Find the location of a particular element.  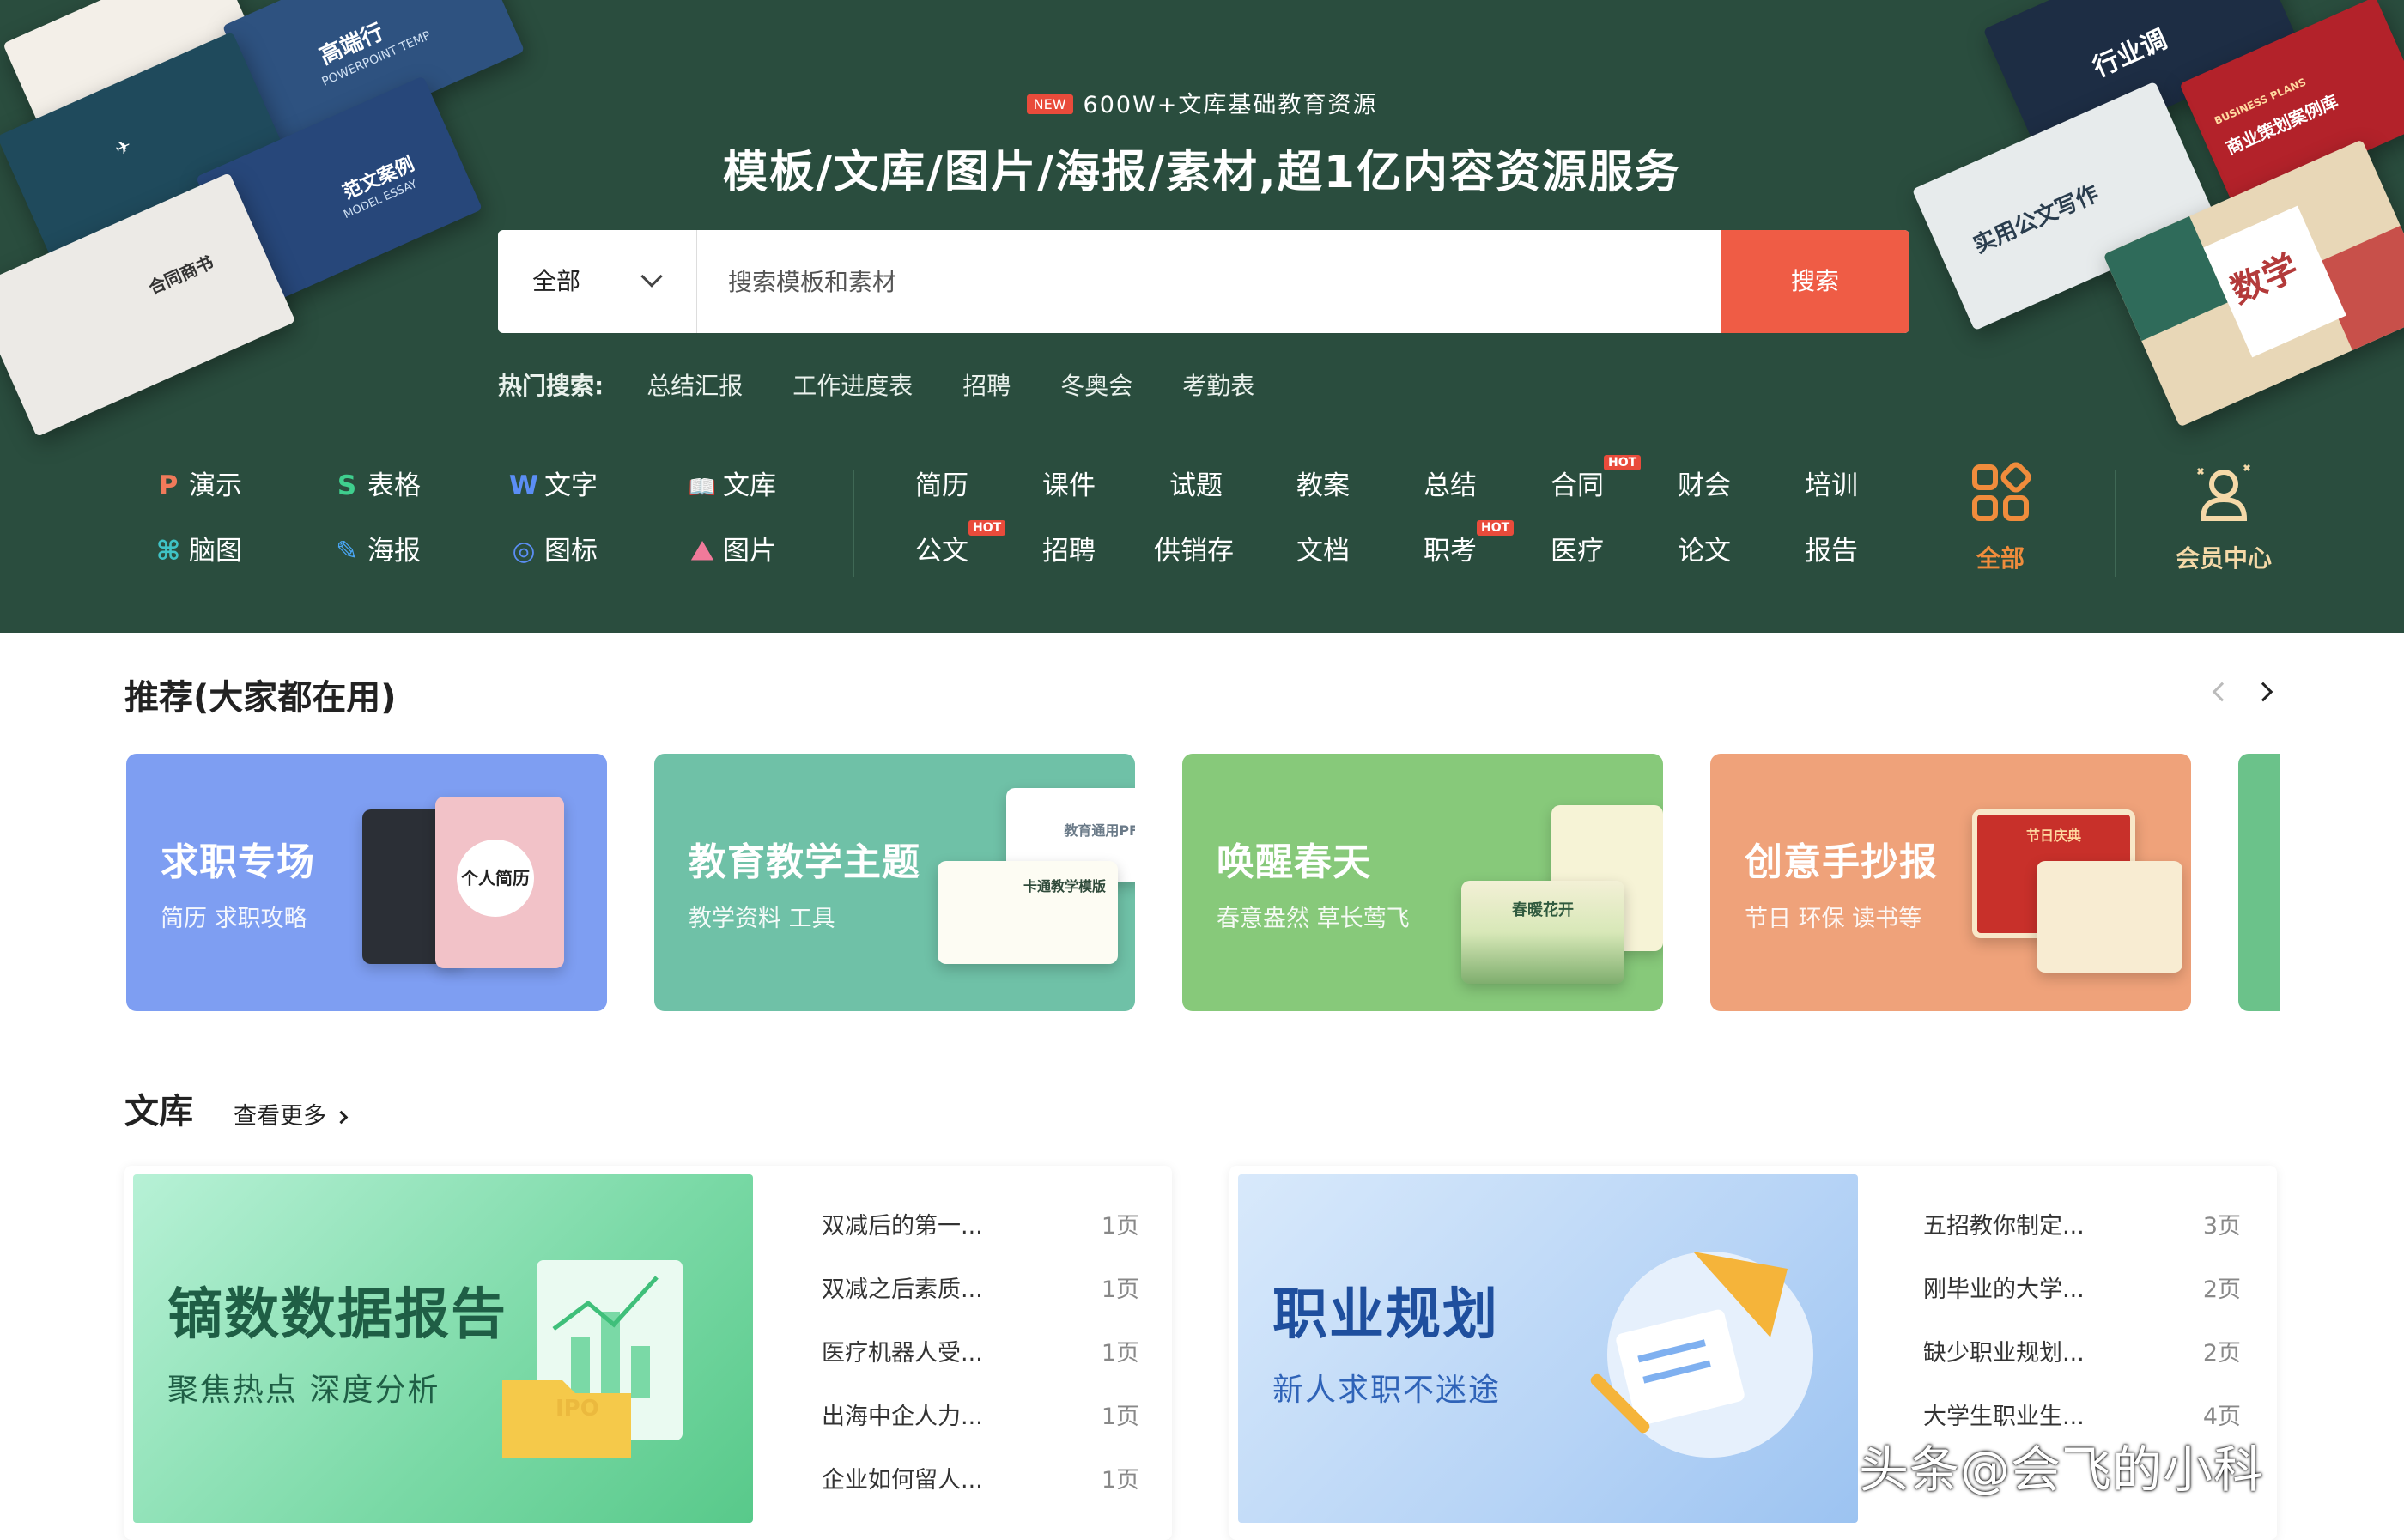

watermark: 头条@会飞的小科 is located at coordinates (2062, 1469).